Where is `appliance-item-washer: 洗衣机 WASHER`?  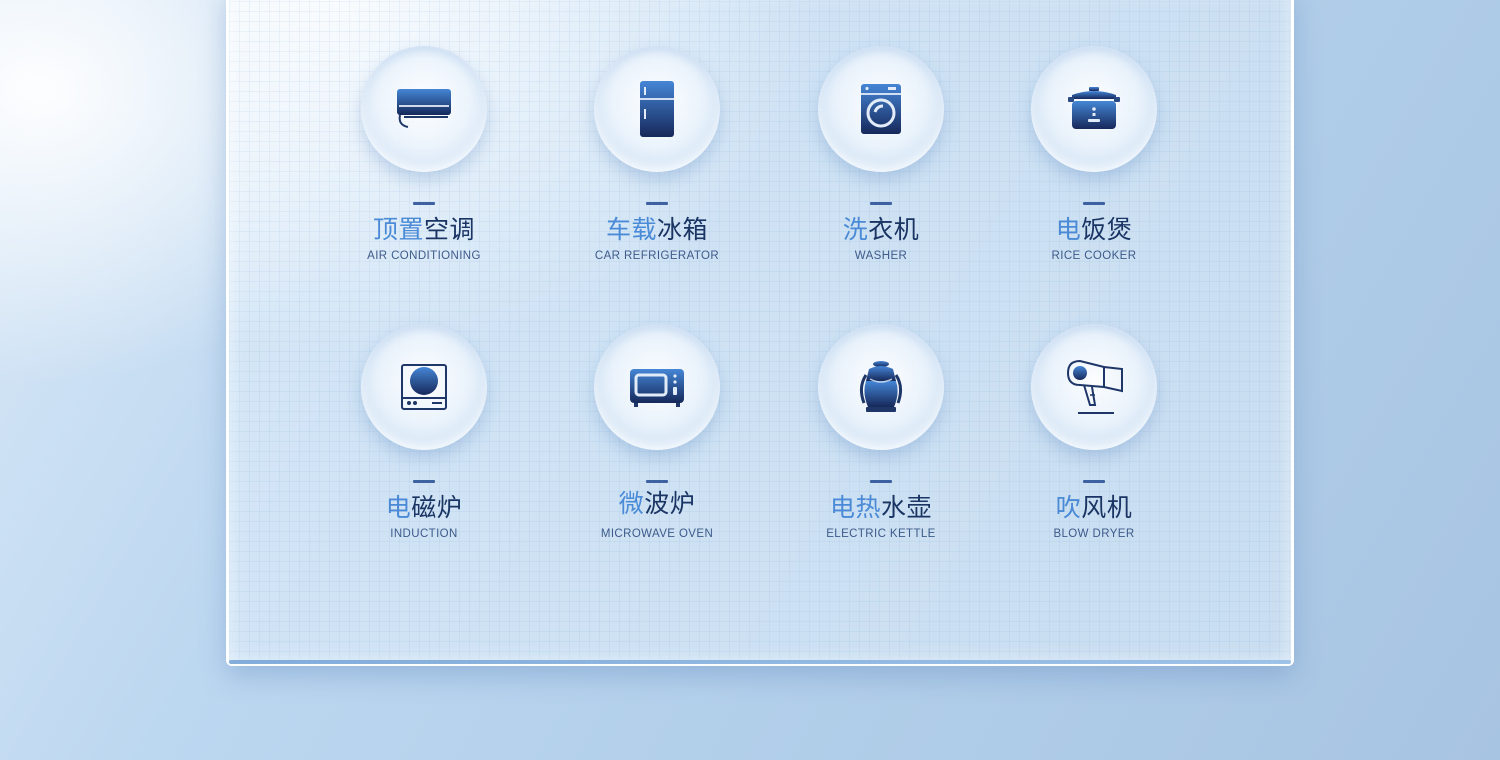
appliance-item-washer: 洗衣机 WASHER is located at coordinates (881, 161).